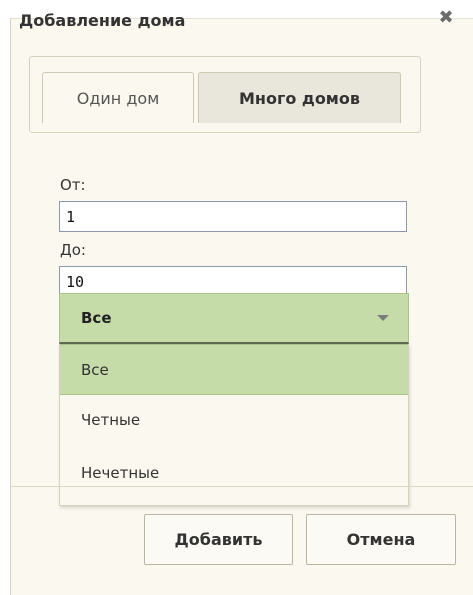 The height and width of the screenshot is (595, 473). Describe the element at coordinates (102, 20) in the screenshot. I see `dialog-title: Добавление дома` at that location.